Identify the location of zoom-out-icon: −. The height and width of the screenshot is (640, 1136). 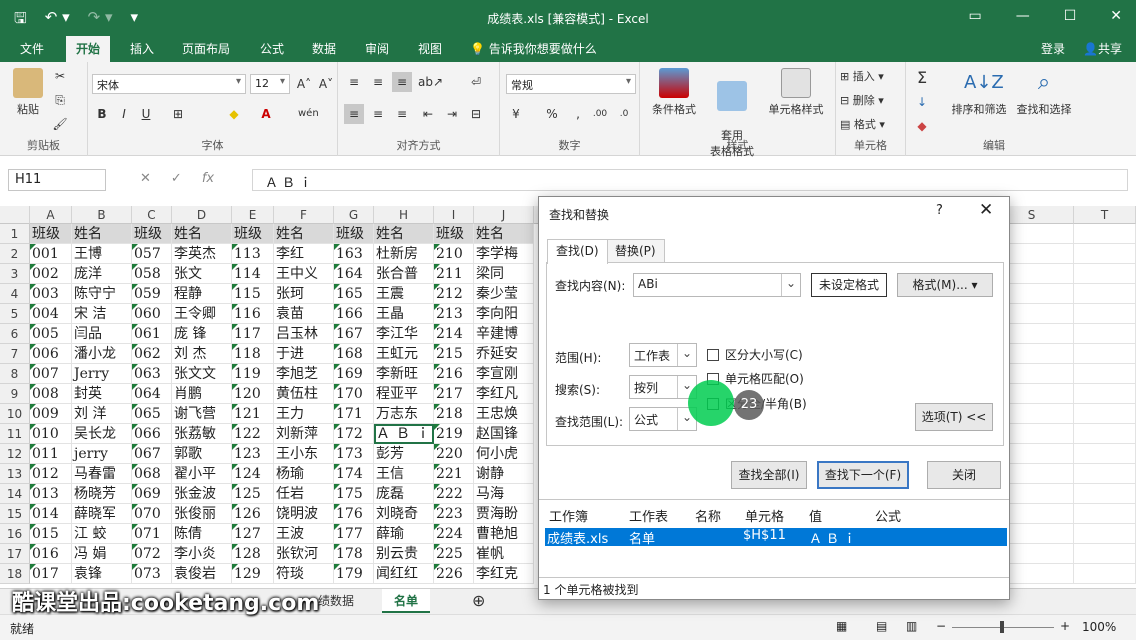
(941, 626).